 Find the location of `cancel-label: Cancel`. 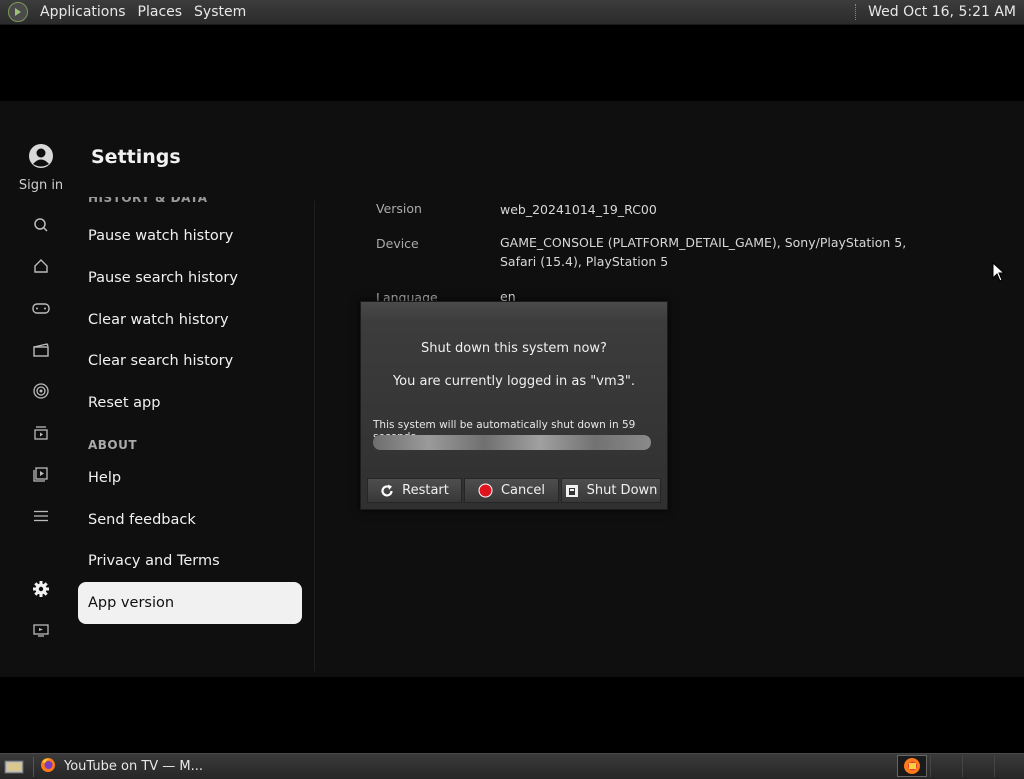

cancel-label: Cancel is located at coordinates (523, 490).